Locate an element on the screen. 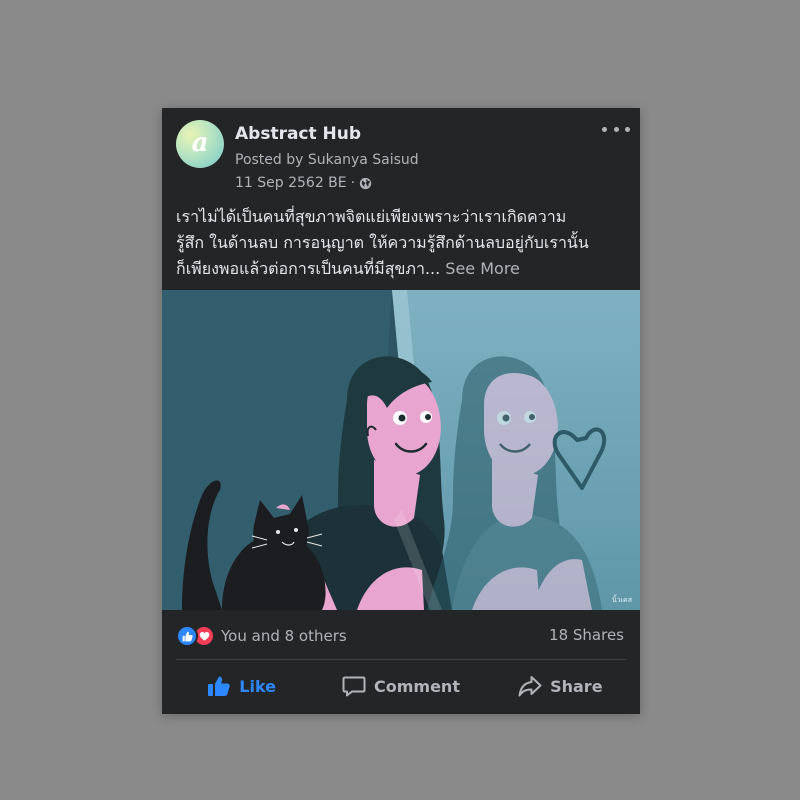 This screenshot has height=800, width=800. reactions-count: You and 8 others is located at coordinates (284, 636).